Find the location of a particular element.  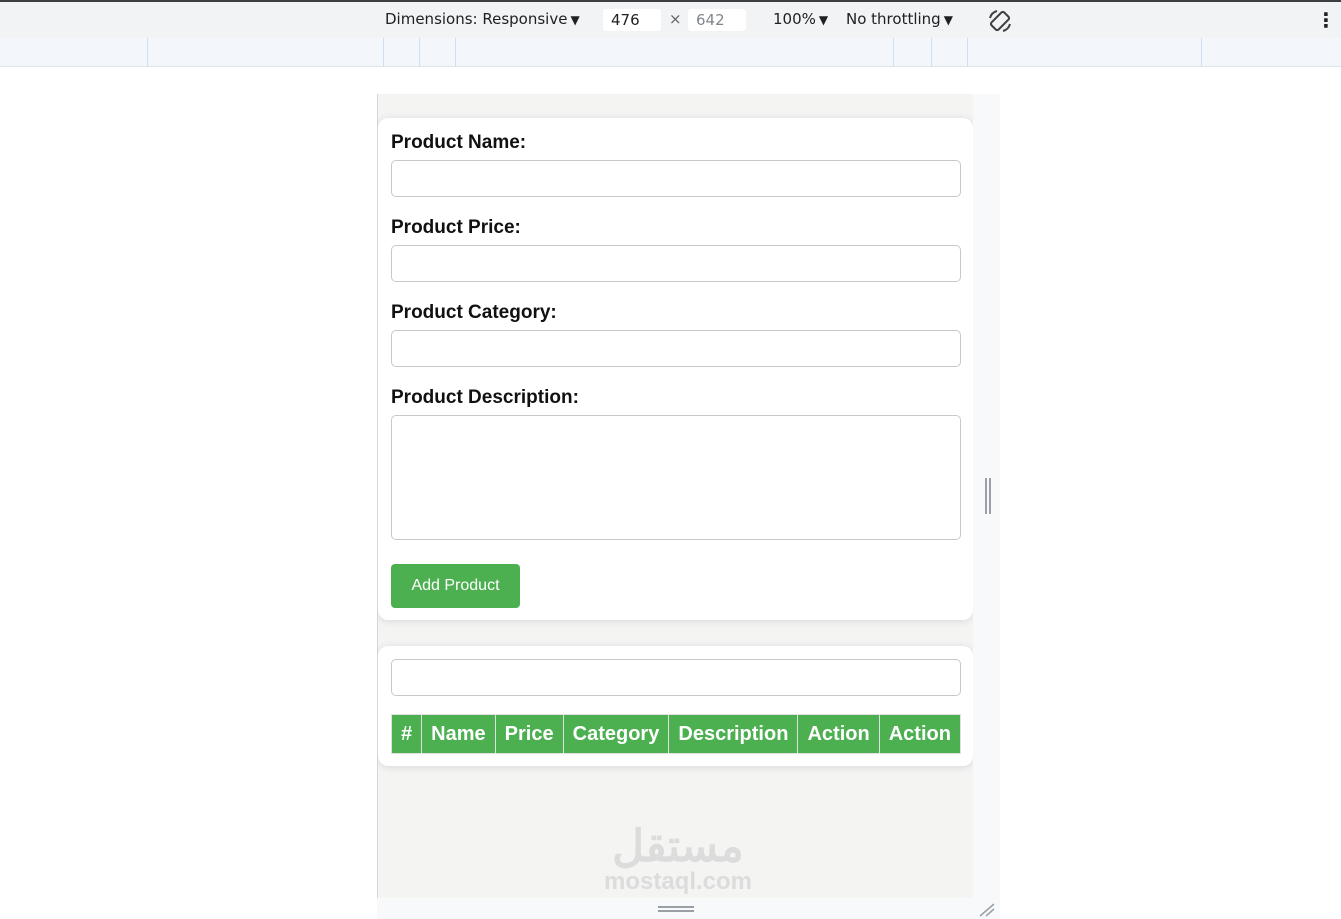

product-category-label: Product Category: is located at coordinates (474, 312).